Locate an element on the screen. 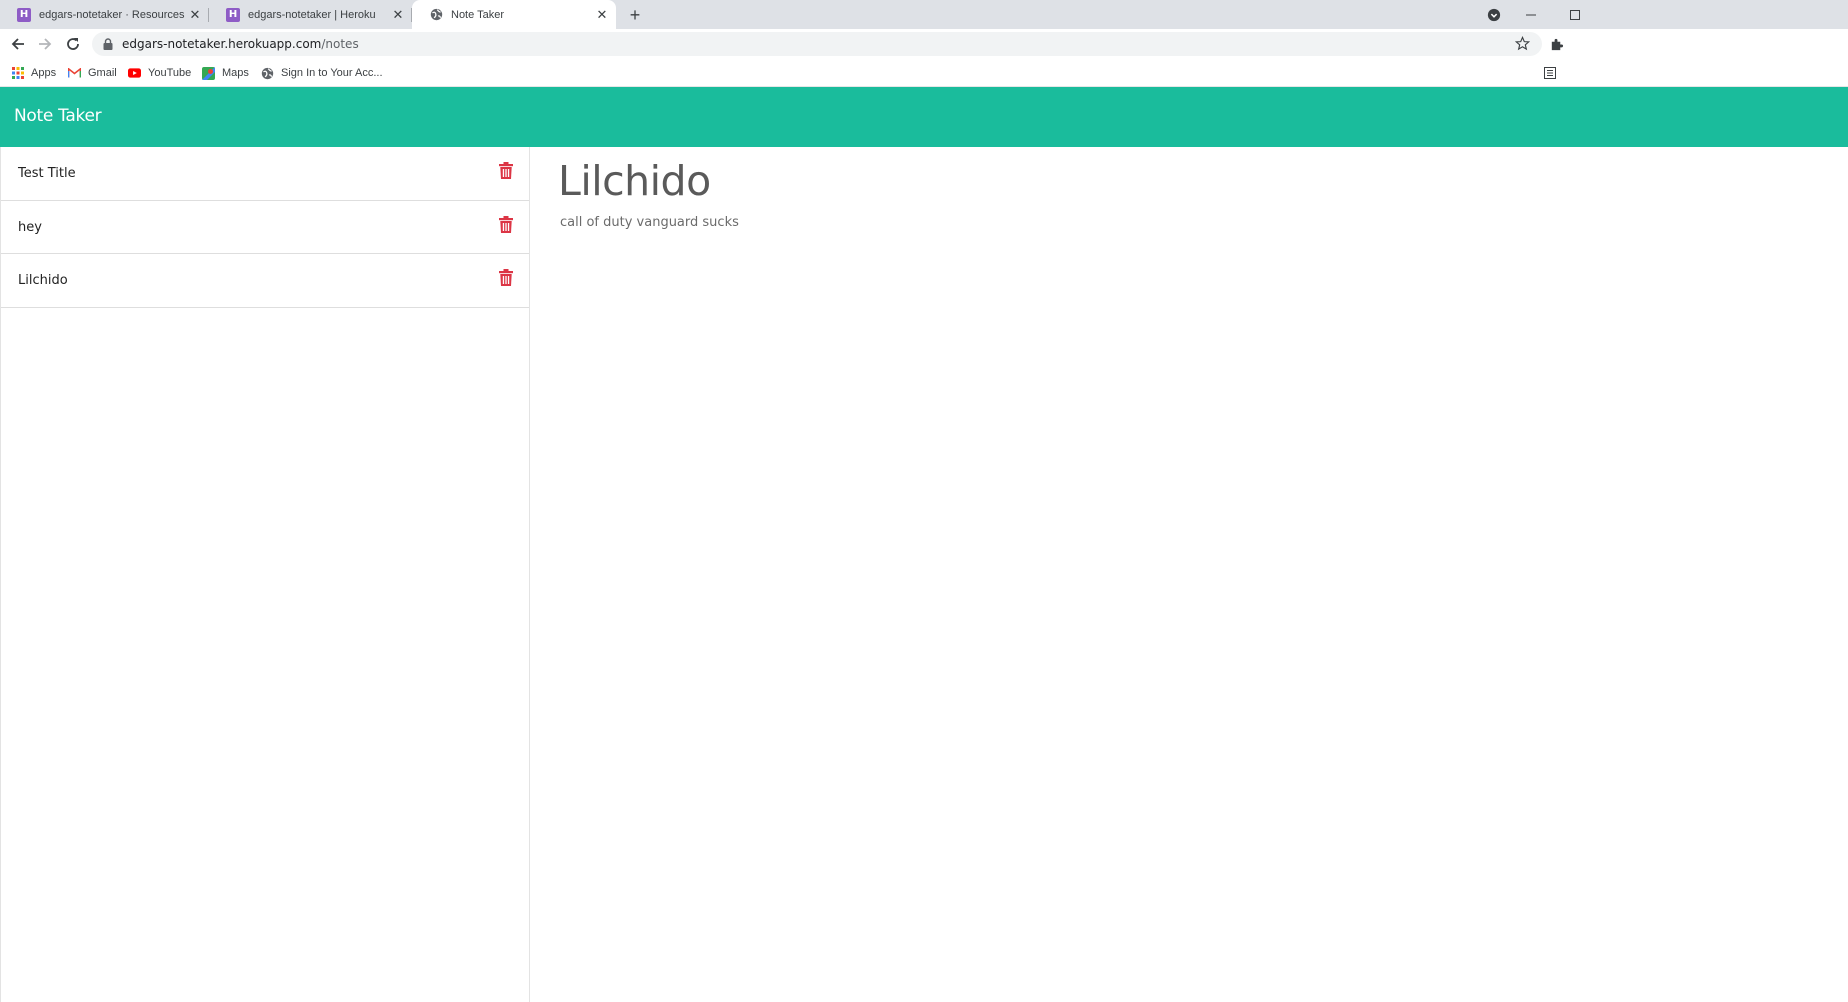 This screenshot has height=1002, width=1848. bookmark-apps: Apps is located at coordinates (33, 73).